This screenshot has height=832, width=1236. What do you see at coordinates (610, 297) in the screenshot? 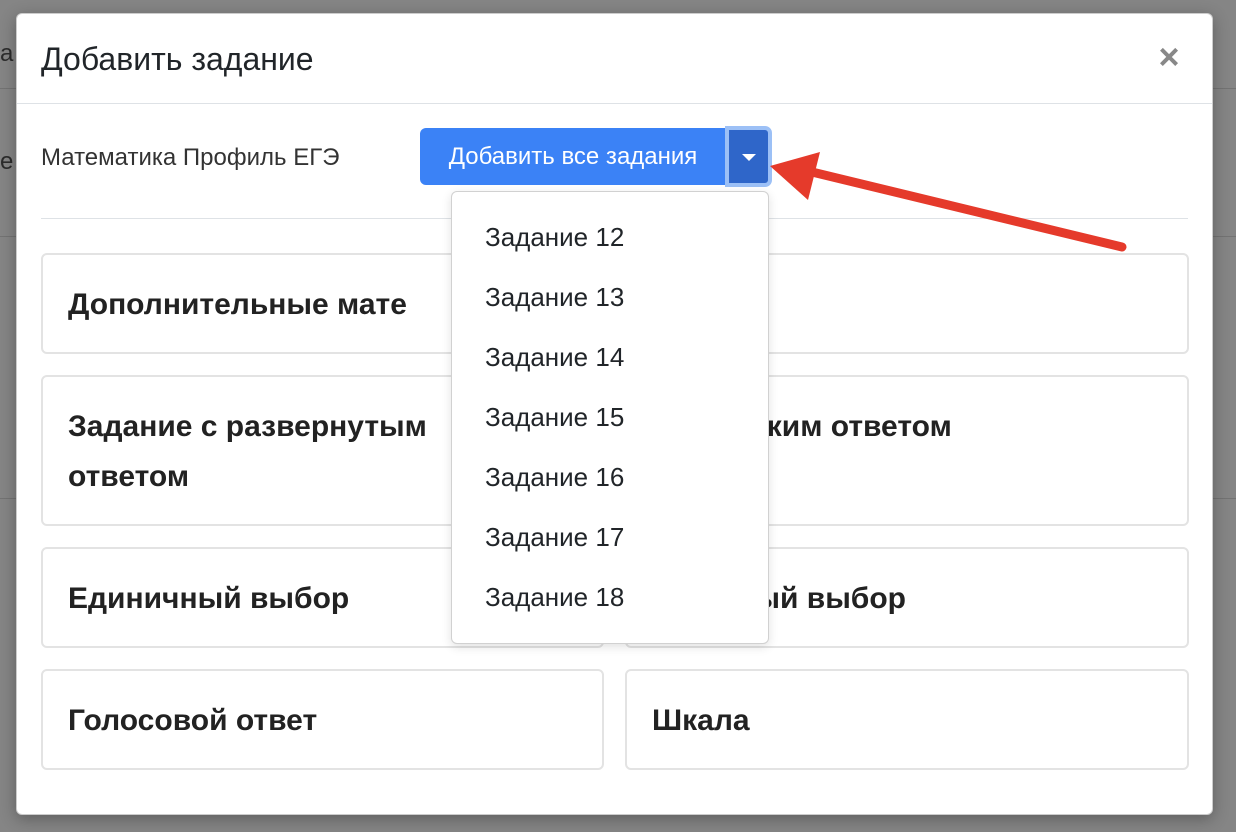
I see `dropdown-item-task-13: Задание 13` at bounding box center [610, 297].